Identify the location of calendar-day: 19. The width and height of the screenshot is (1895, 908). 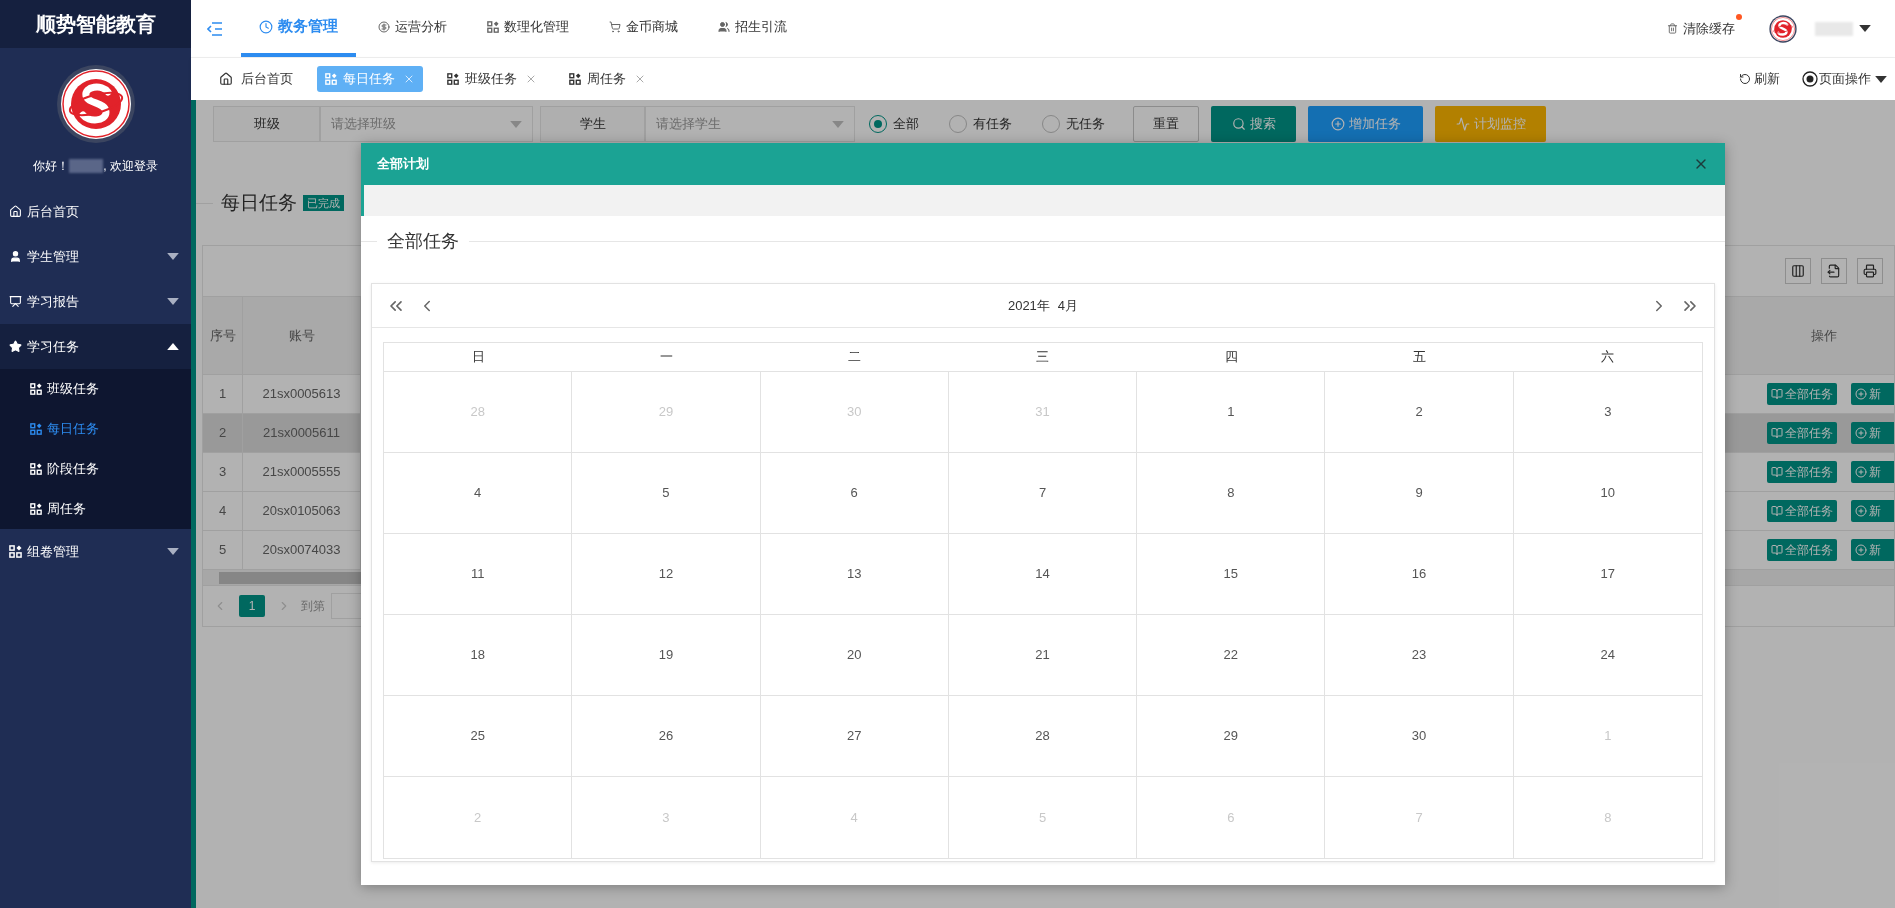
(666, 655).